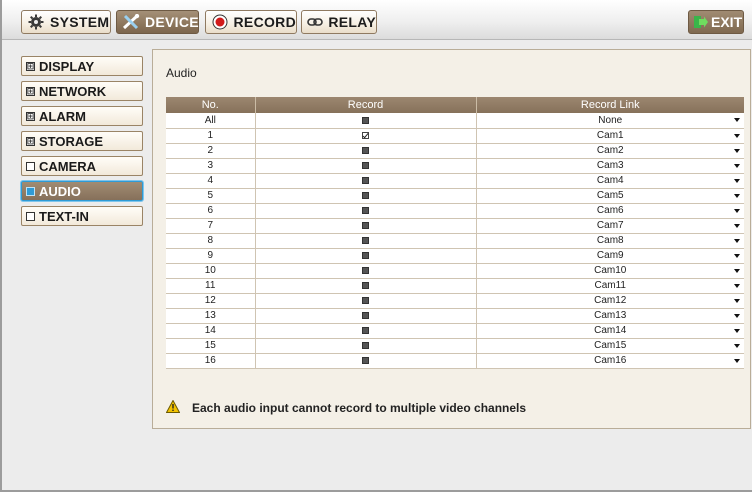  Describe the element at coordinates (211, 166) in the screenshot. I see `channel-number: 3` at that location.